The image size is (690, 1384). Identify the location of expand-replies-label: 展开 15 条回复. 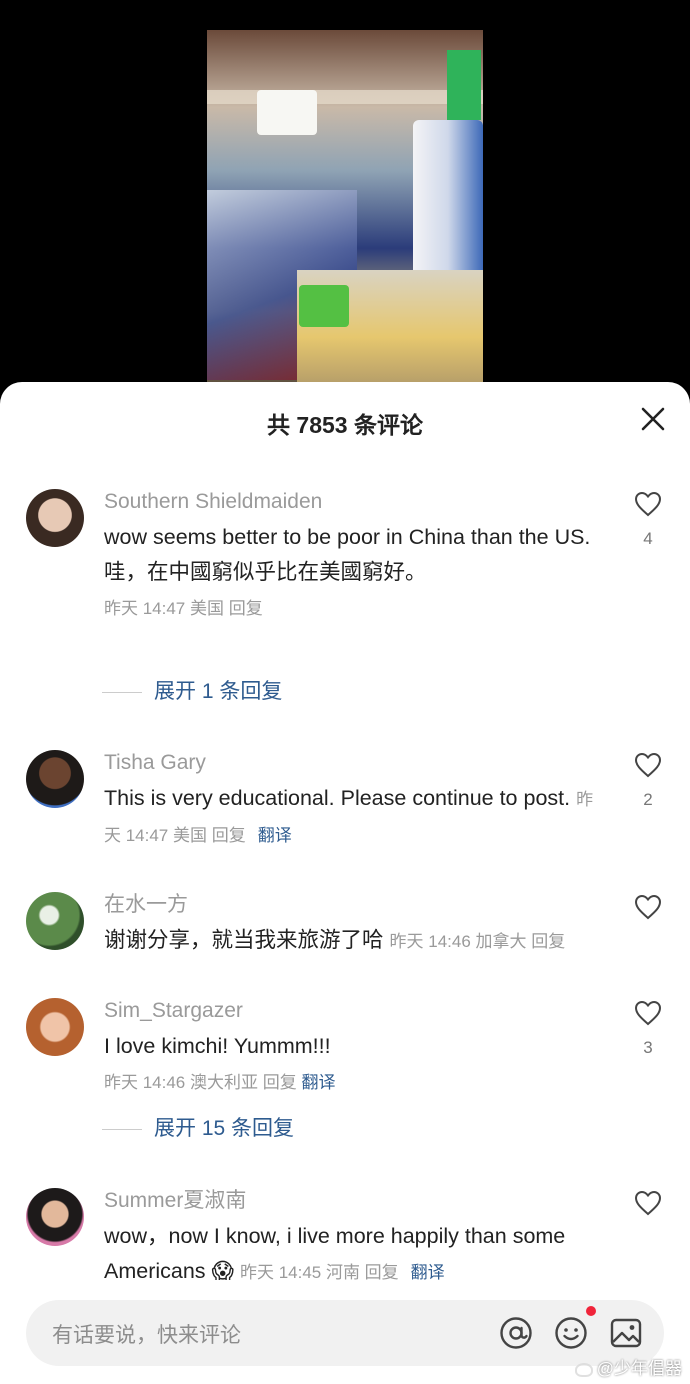
(224, 1128).